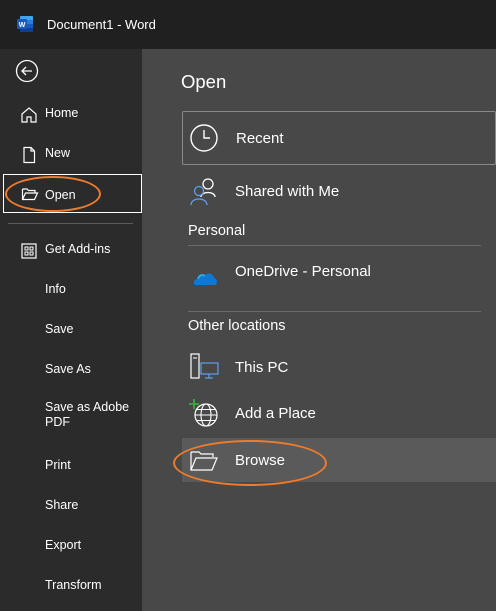 Image resolution: width=496 pixels, height=611 pixels. I want to click on sidebar-item-open: Open, so click(72, 193).